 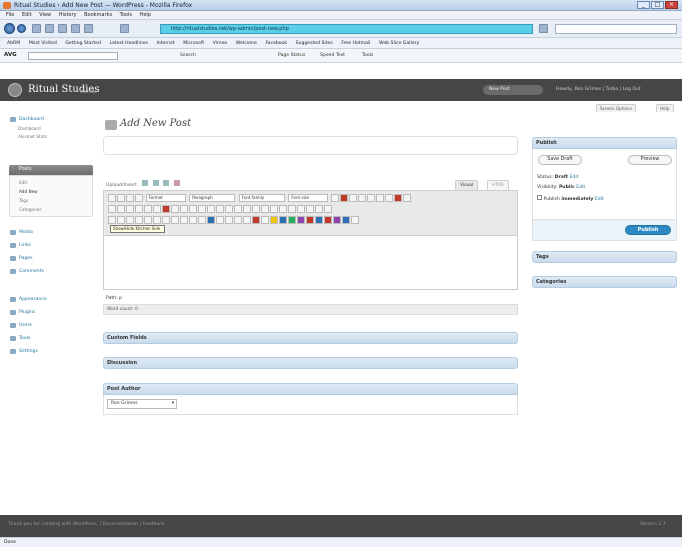 What do you see at coordinates (407, 198) in the screenshot?
I see `spellcheck-icon` at bounding box center [407, 198].